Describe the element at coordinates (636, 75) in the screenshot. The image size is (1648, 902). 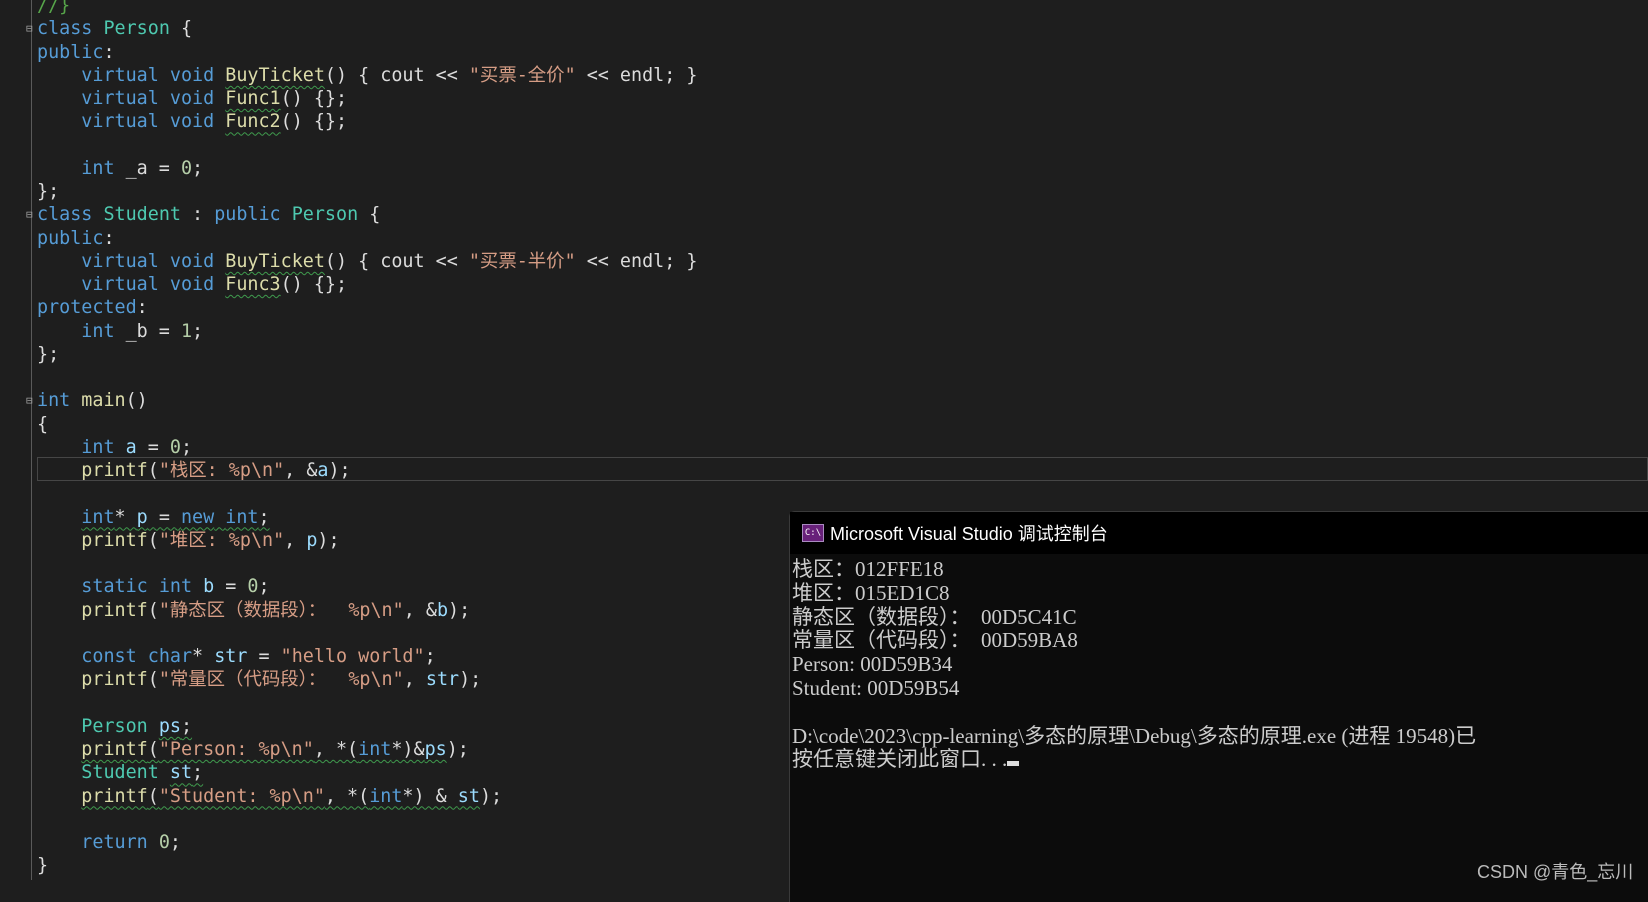
I see `code-token: << endl; }` at that location.